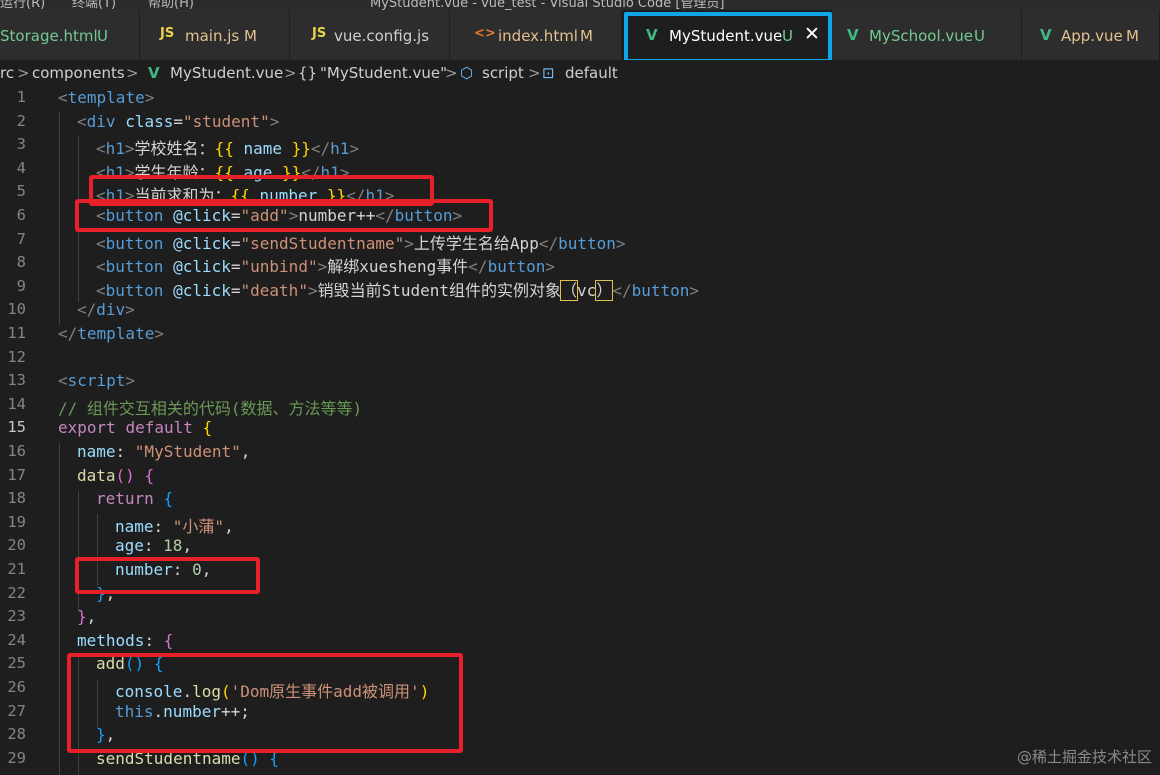  I want to click on line-number: 1, so click(21, 97).